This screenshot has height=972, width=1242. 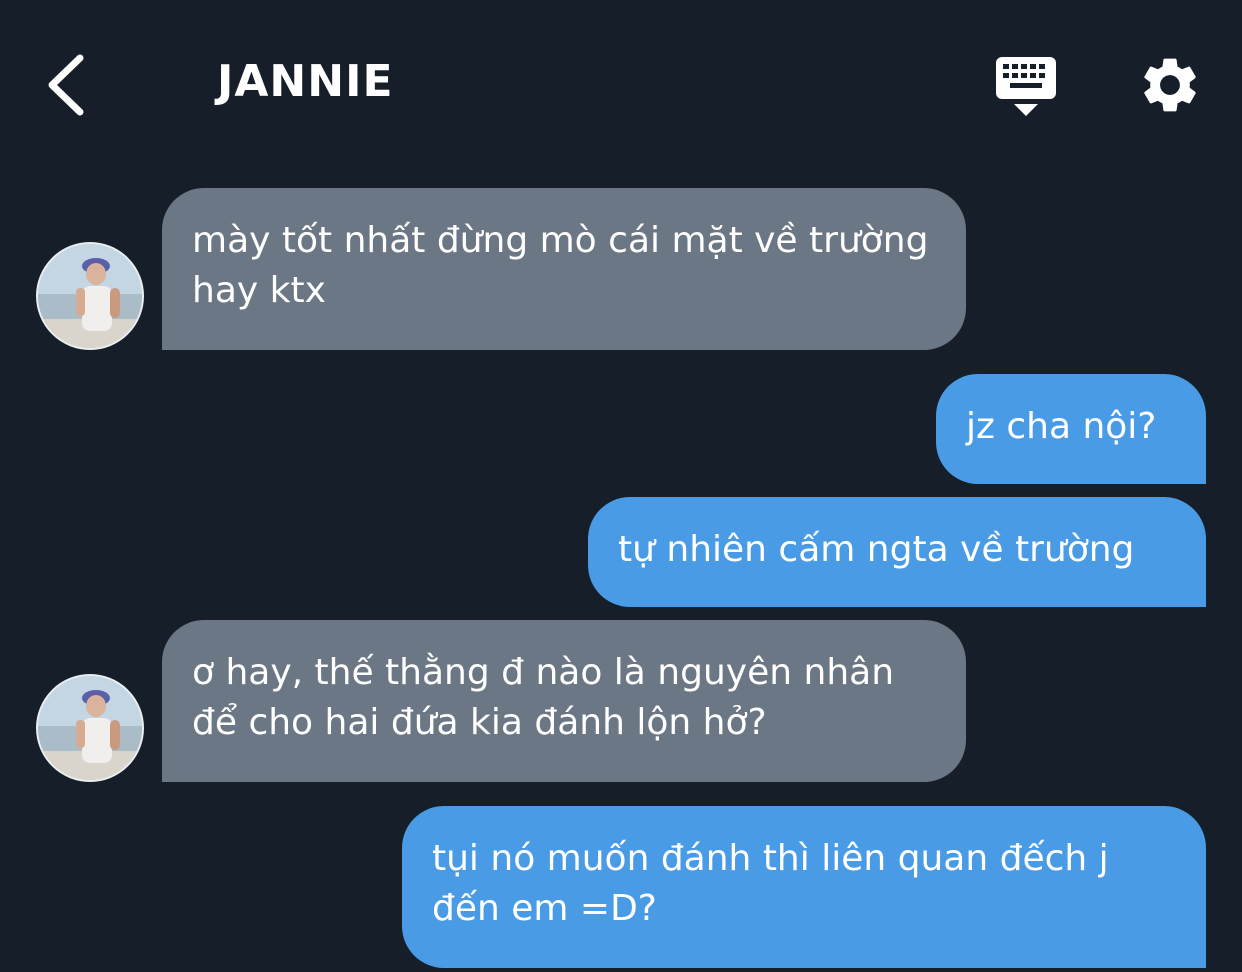 I want to click on message-bubble-outgoing: jz cha nội?, so click(x=1071, y=429).